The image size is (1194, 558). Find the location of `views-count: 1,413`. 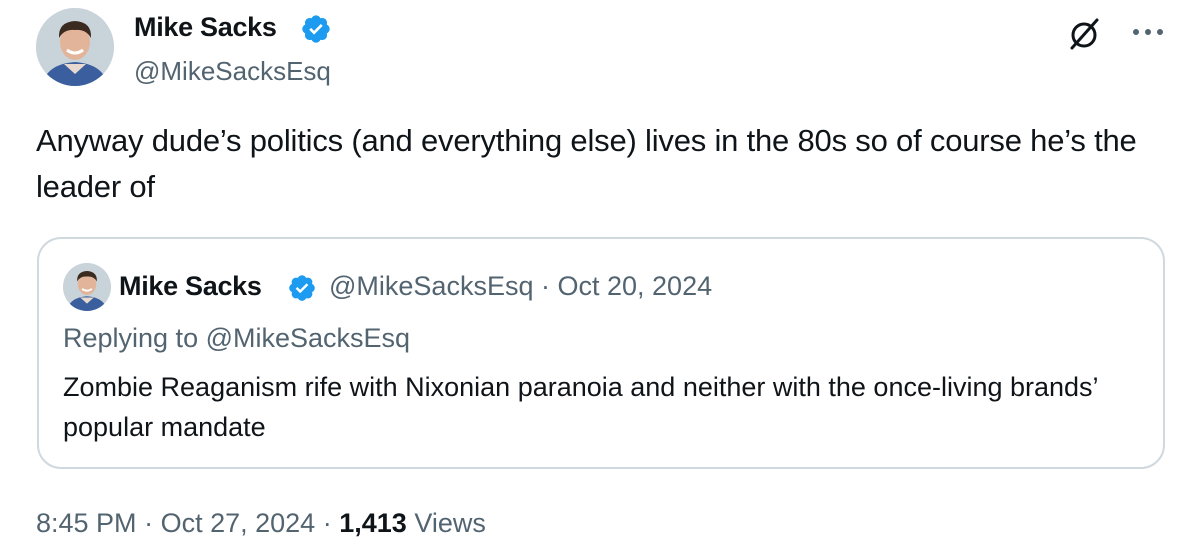

views-count: 1,413 is located at coordinates (373, 523).